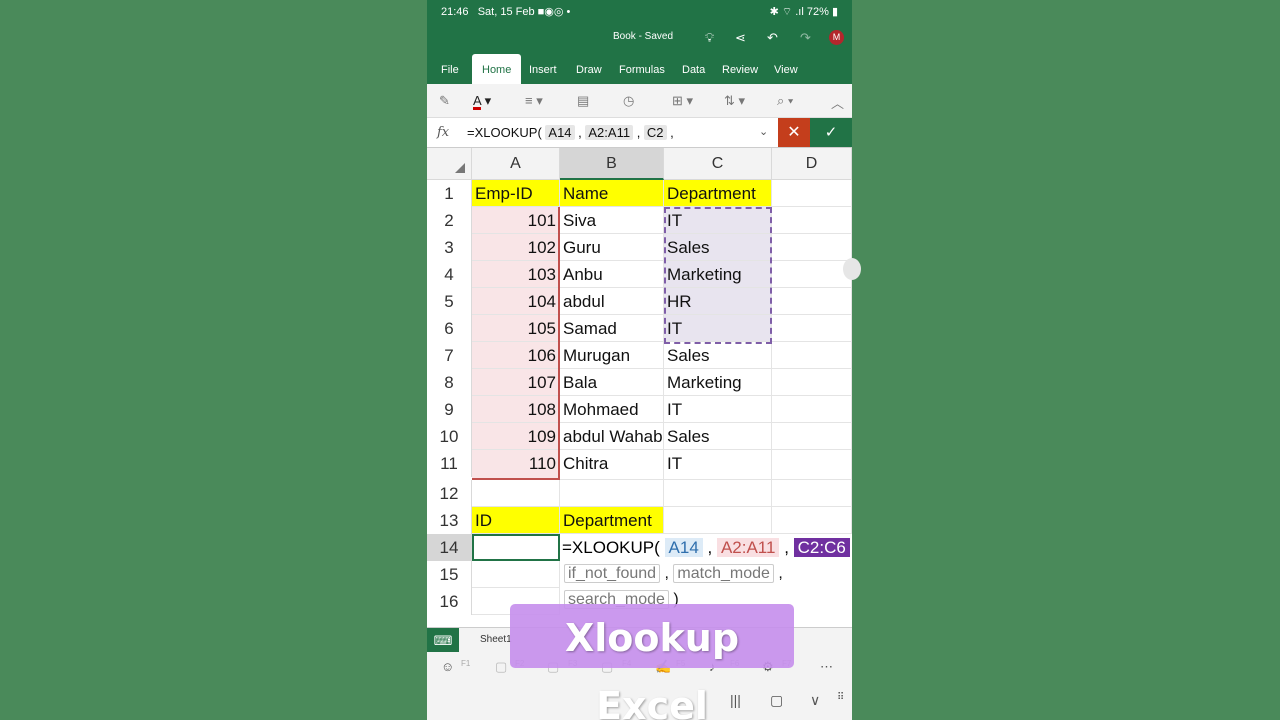  What do you see at coordinates (840, 697) in the screenshot?
I see `keyboard-grid-icon: ⠿` at bounding box center [840, 697].